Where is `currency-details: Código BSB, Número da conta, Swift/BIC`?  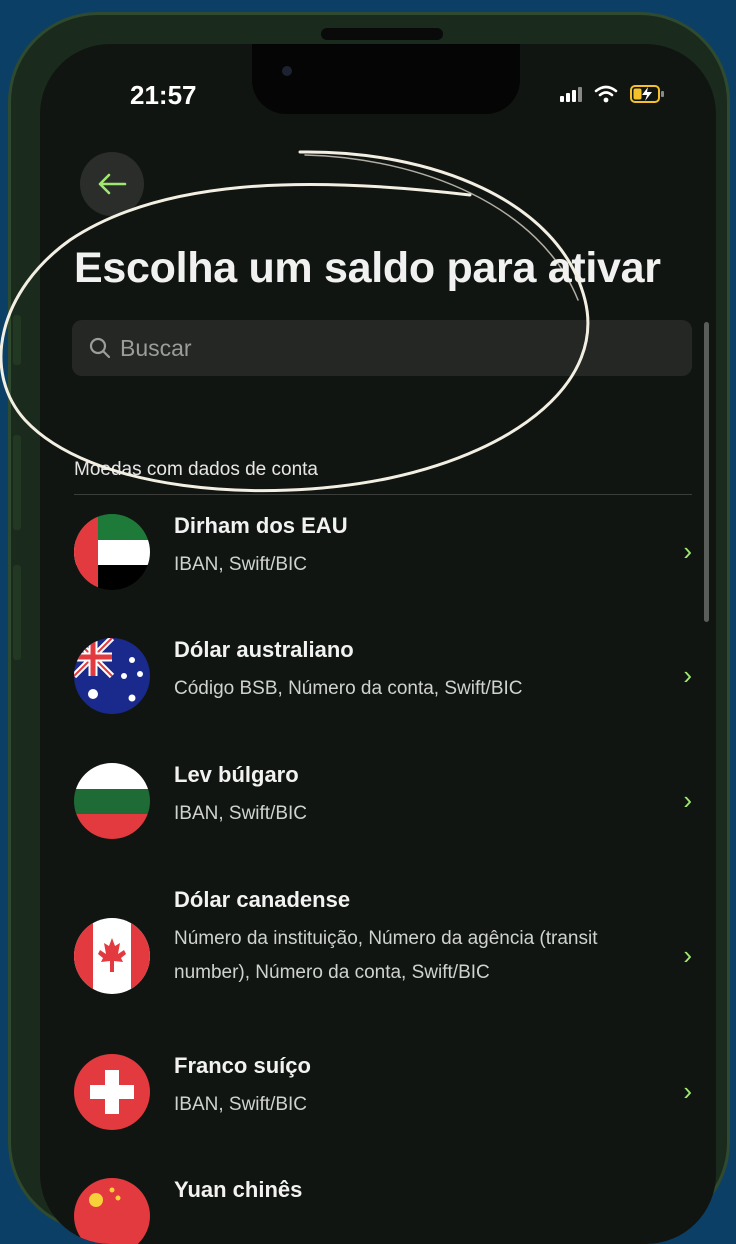 currency-details: Código BSB, Número da conta, Swift/BIC is located at coordinates (348, 688).